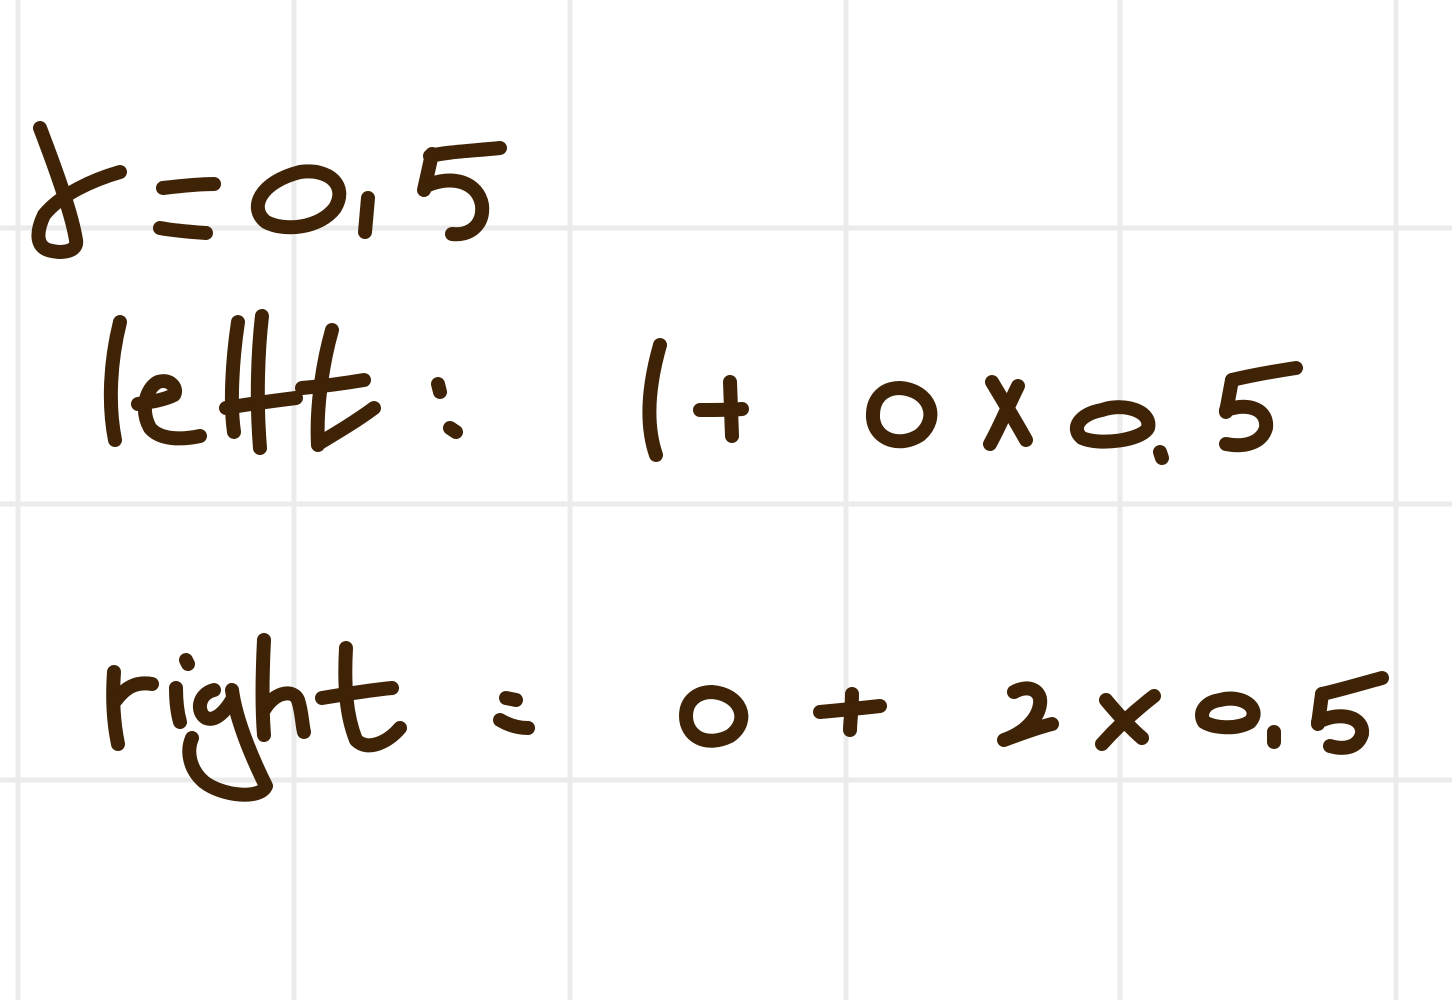 The height and width of the screenshot is (1000, 1452). I want to click on handwritten-line-right: right : 0 + 2 x 0.5, so click(747, 717).